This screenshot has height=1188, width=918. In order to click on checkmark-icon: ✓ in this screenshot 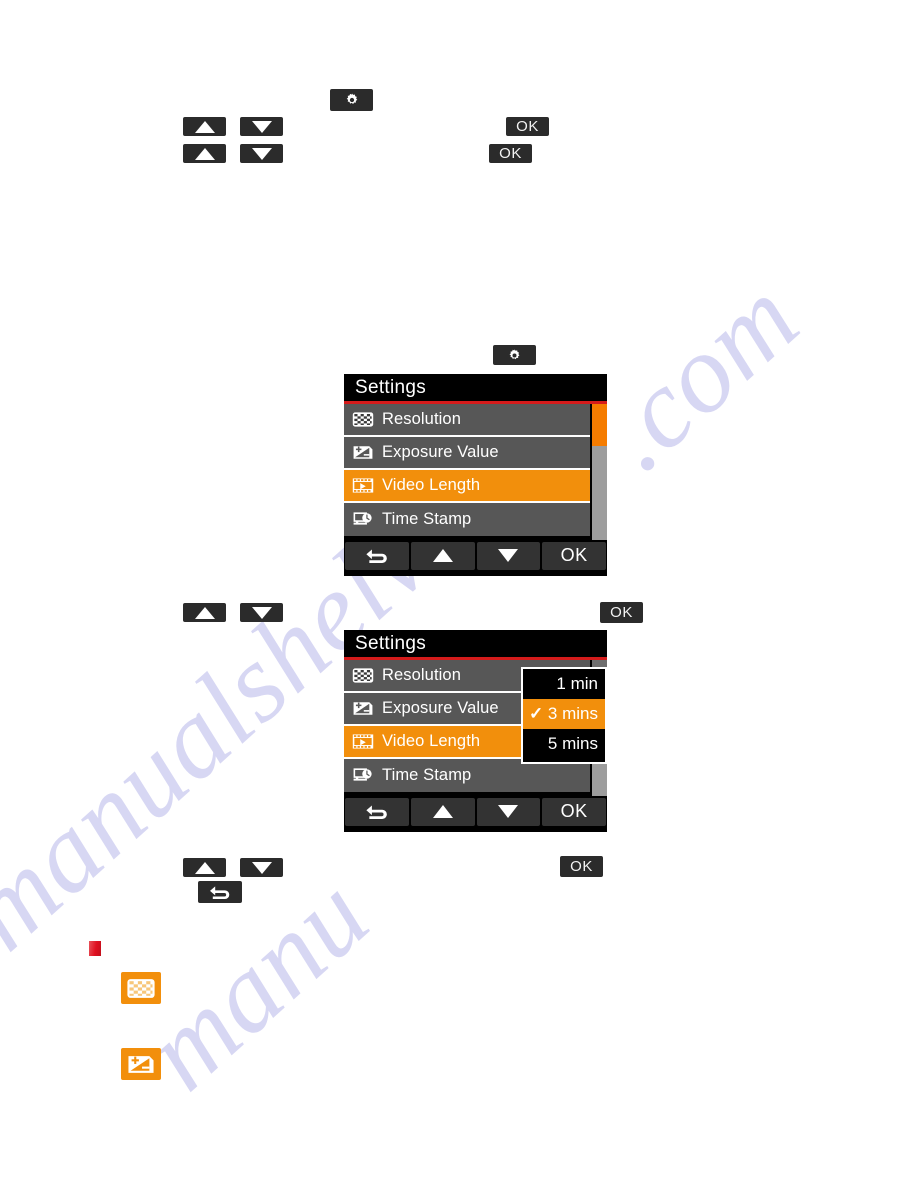, I will do `click(536, 713)`.